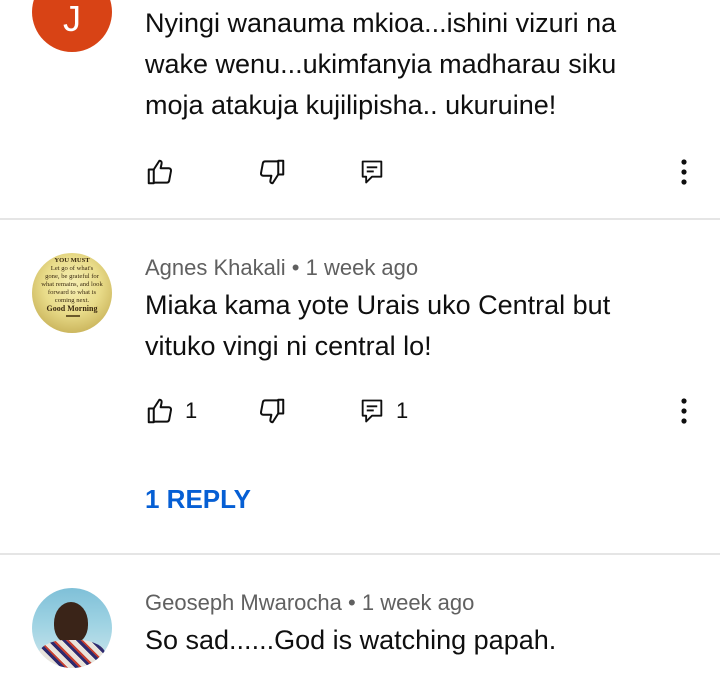 Image resolution: width=720 pixels, height=680 pixels. Describe the element at coordinates (73, 321) in the screenshot. I see `avatar-dock-graphic` at that location.